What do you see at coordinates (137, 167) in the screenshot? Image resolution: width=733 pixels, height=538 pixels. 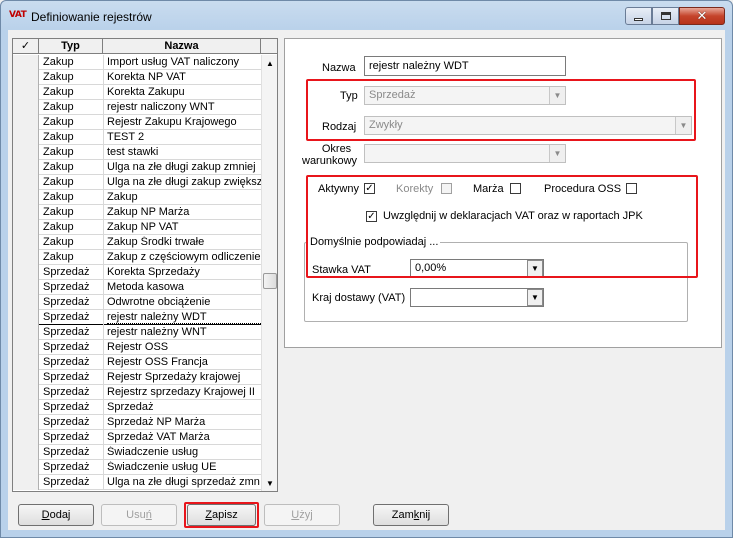 I see `table-row: Zakup Ulga na złe długi zakup zmniej` at bounding box center [137, 167].